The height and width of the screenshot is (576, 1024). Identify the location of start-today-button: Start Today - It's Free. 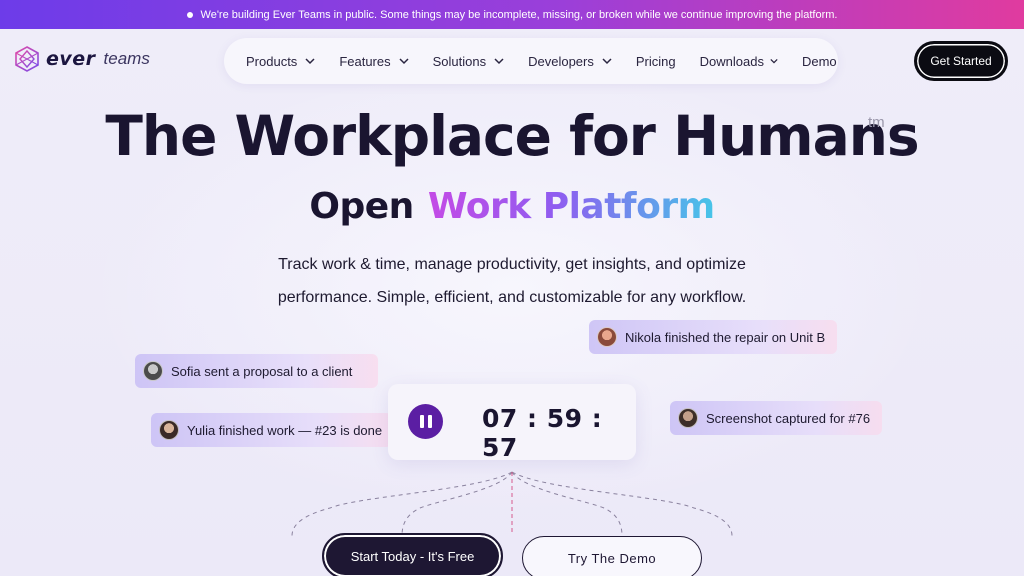
(412, 554).